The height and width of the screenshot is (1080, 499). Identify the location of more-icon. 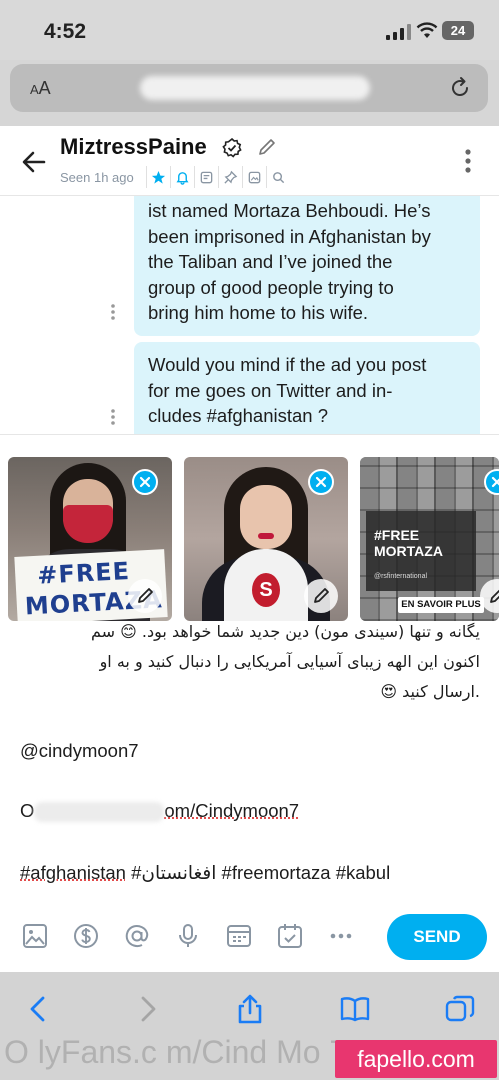
(341, 936).